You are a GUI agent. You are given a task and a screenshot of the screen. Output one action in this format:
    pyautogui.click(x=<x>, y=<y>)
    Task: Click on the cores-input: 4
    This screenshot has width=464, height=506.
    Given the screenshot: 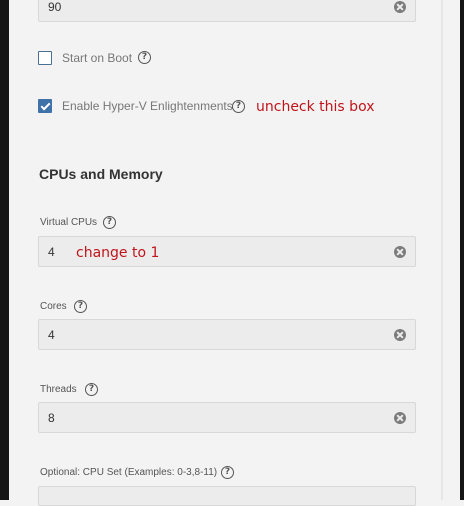 What is the action you would take?
    pyautogui.click(x=227, y=334)
    